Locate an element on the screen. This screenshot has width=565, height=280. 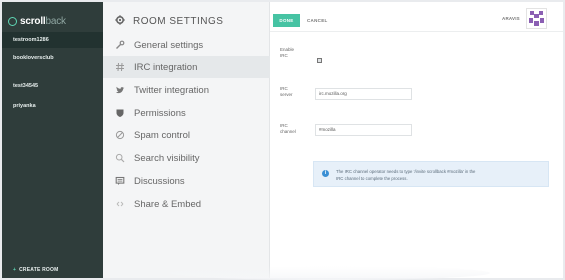
brand-name-bold: scroll is located at coordinates (33, 21).